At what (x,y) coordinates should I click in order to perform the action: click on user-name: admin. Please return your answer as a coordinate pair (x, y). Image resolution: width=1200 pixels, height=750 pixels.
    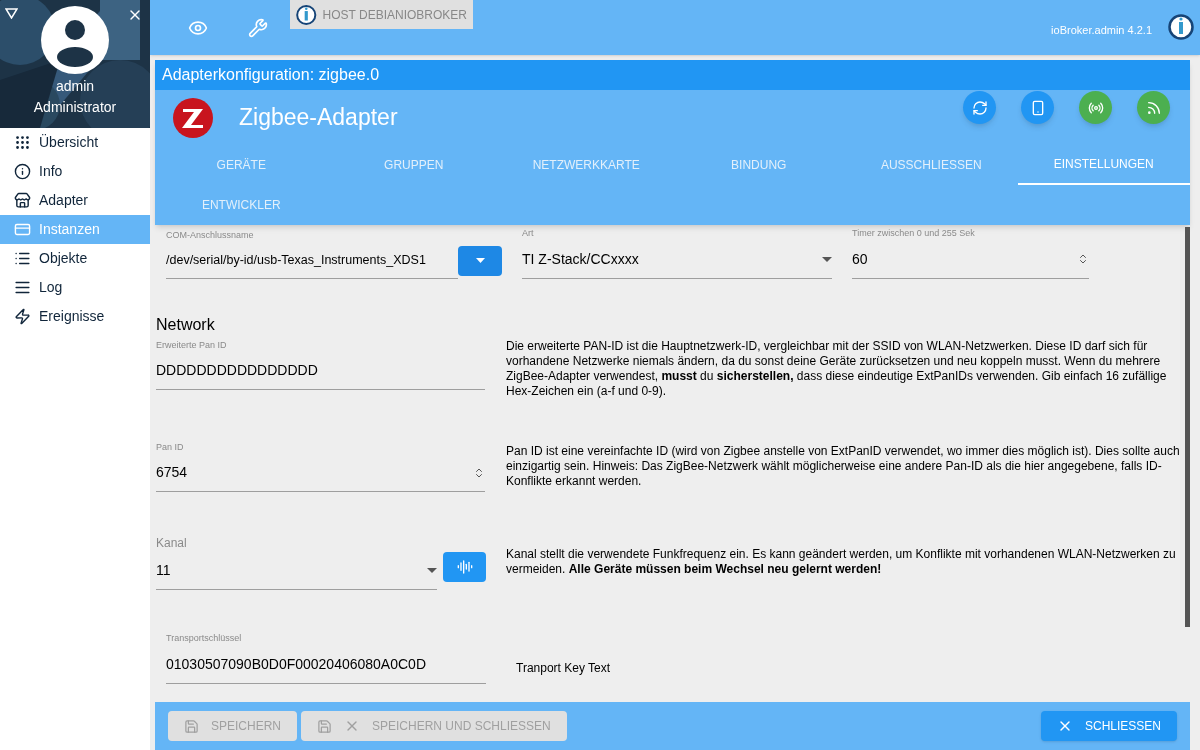
    Looking at the image, I should click on (75, 86).